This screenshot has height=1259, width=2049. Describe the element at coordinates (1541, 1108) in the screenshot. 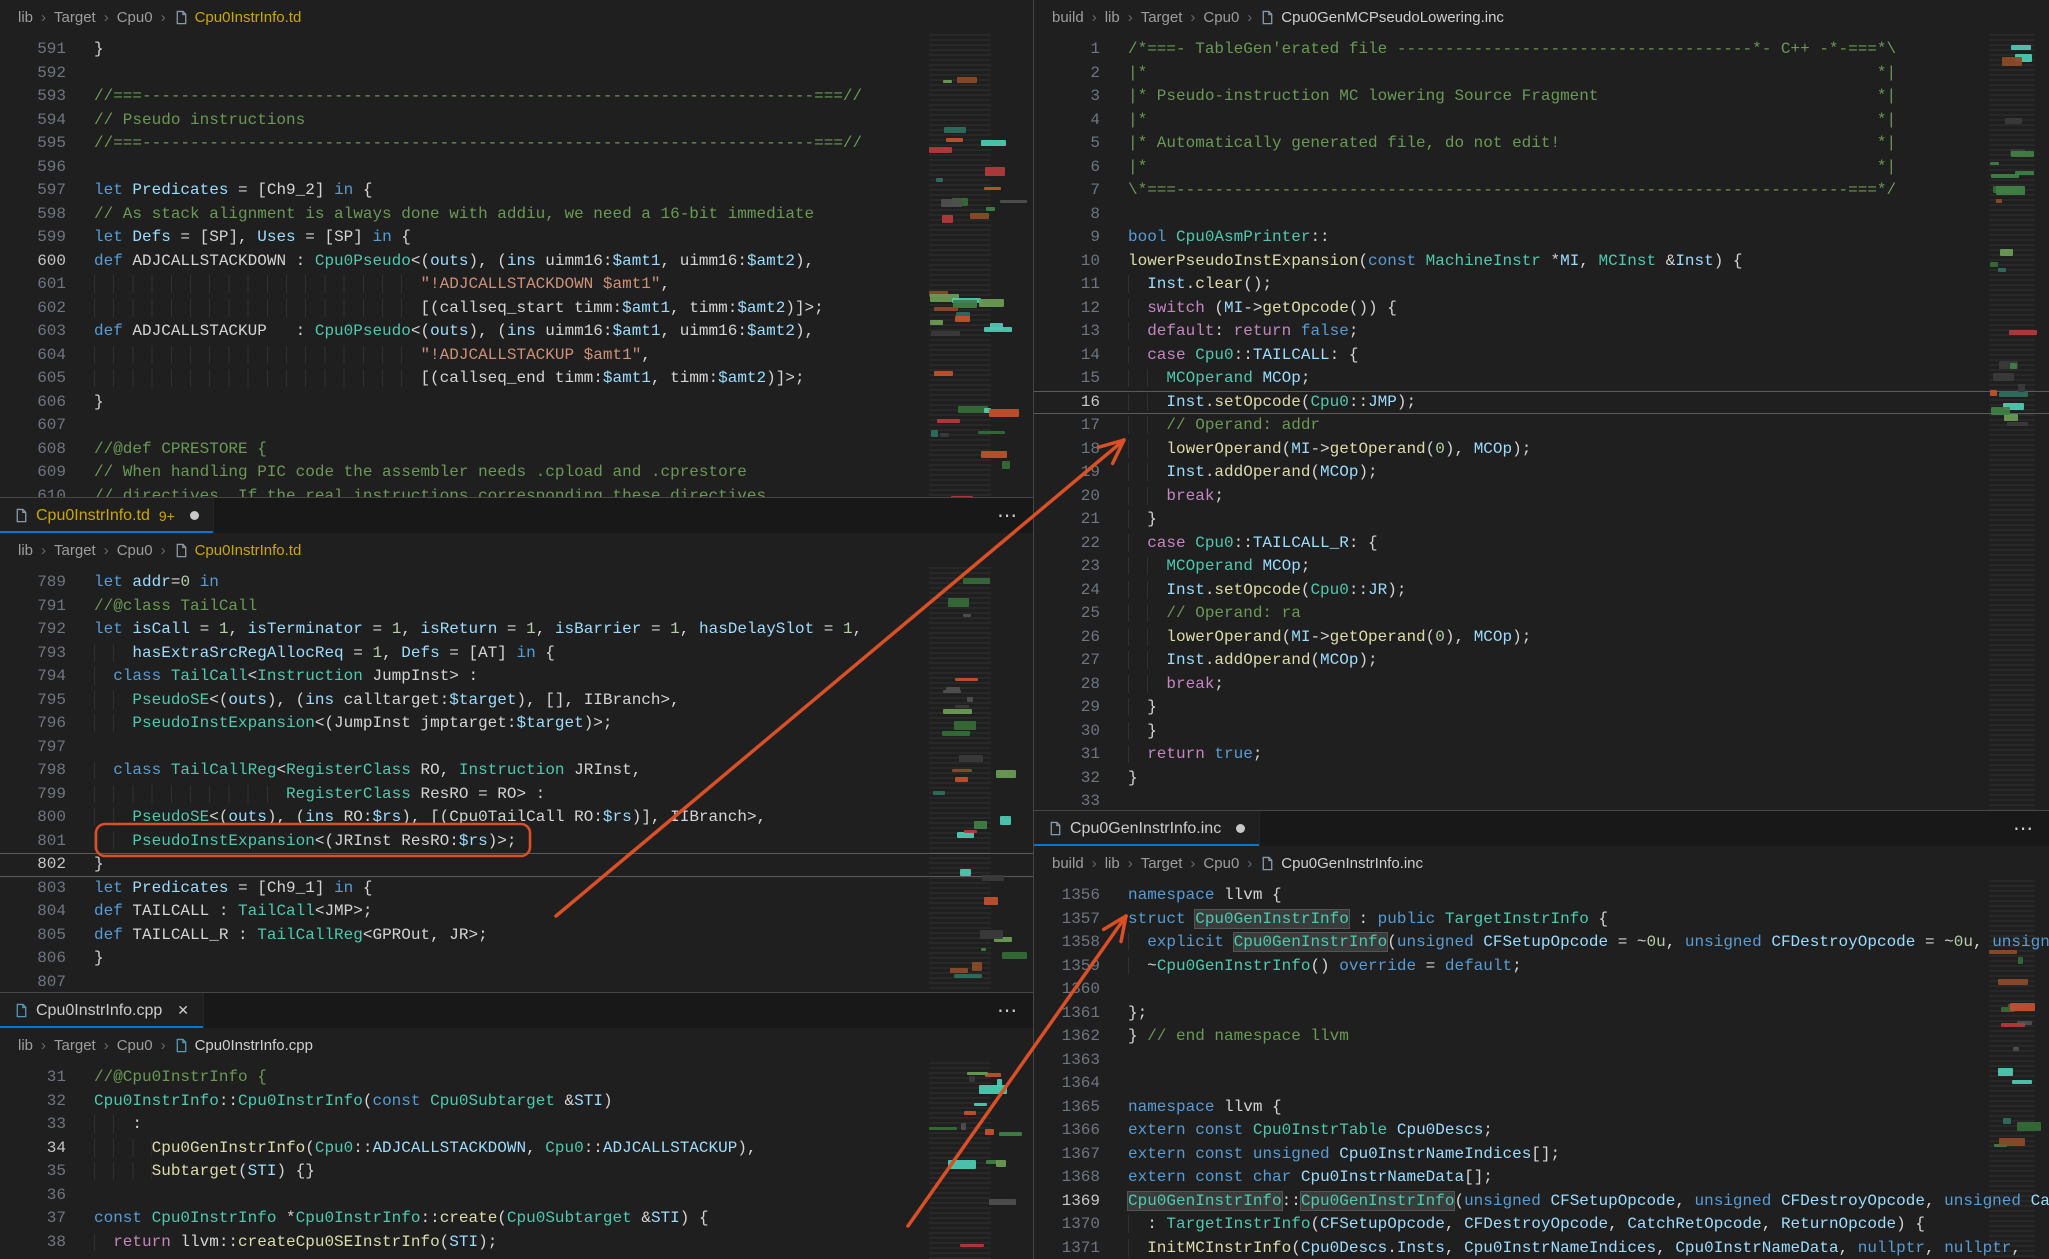

I see `code-line-1365: 1365 namespace llvm {` at that location.